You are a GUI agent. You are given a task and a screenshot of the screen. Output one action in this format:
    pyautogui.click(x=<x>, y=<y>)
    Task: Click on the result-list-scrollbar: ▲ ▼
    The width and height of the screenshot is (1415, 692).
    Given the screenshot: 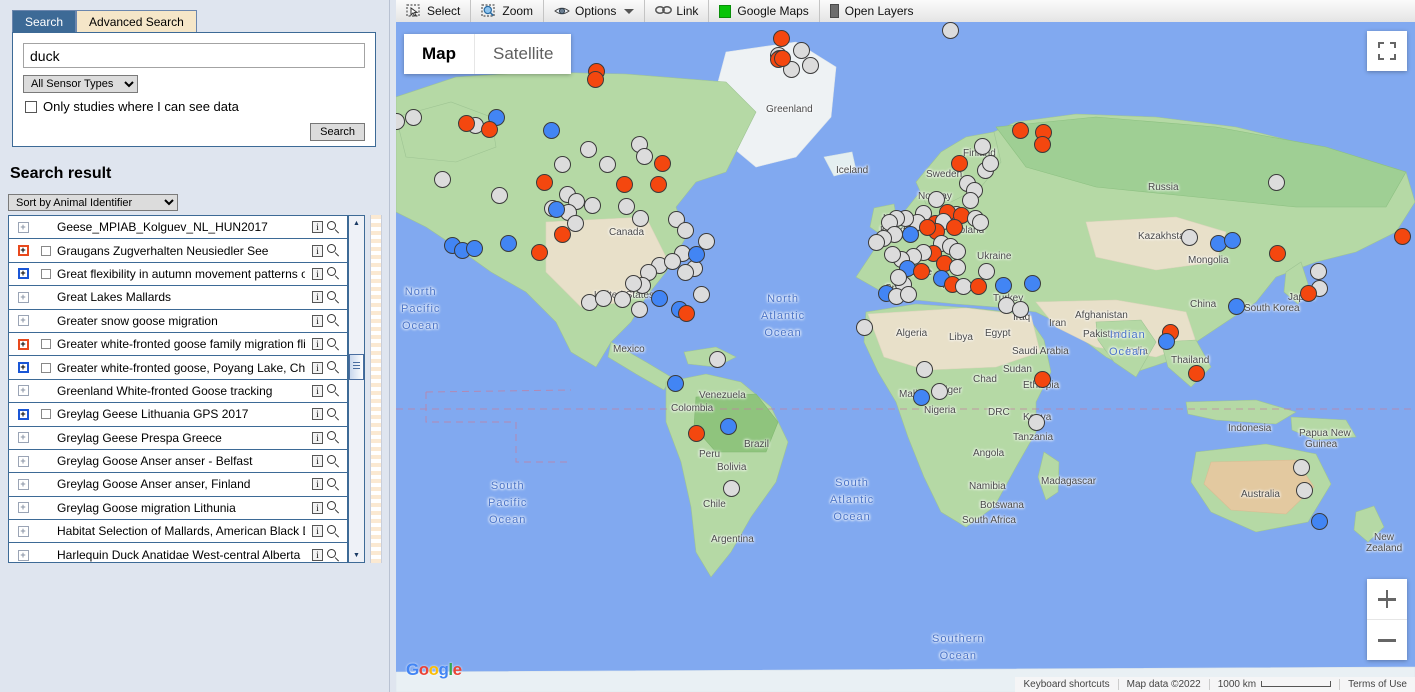 What is the action you would take?
    pyautogui.click(x=356, y=389)
    